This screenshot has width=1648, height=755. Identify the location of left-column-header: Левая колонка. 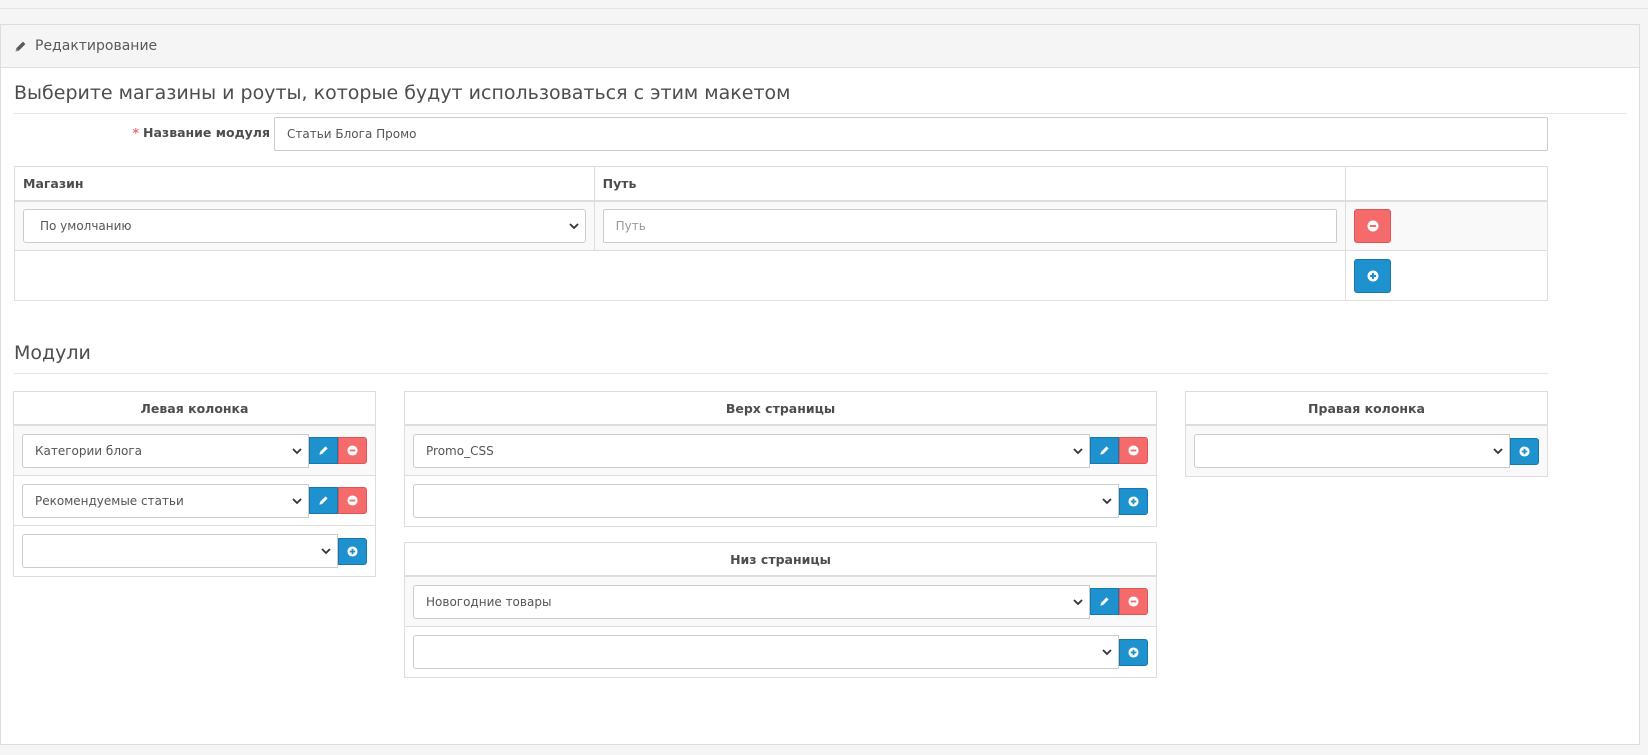
(194, 409).